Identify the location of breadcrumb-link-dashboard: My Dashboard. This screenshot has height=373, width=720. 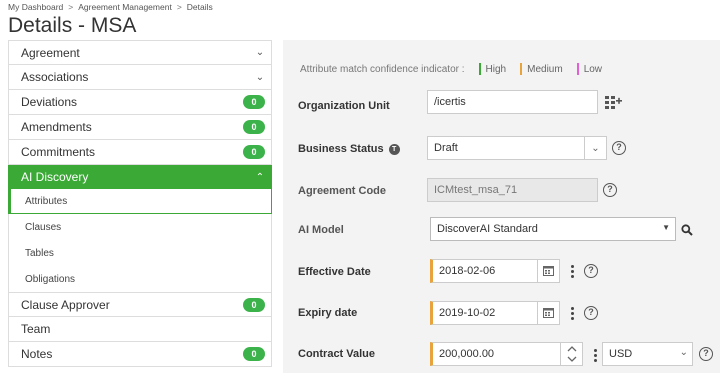
(35, 7).